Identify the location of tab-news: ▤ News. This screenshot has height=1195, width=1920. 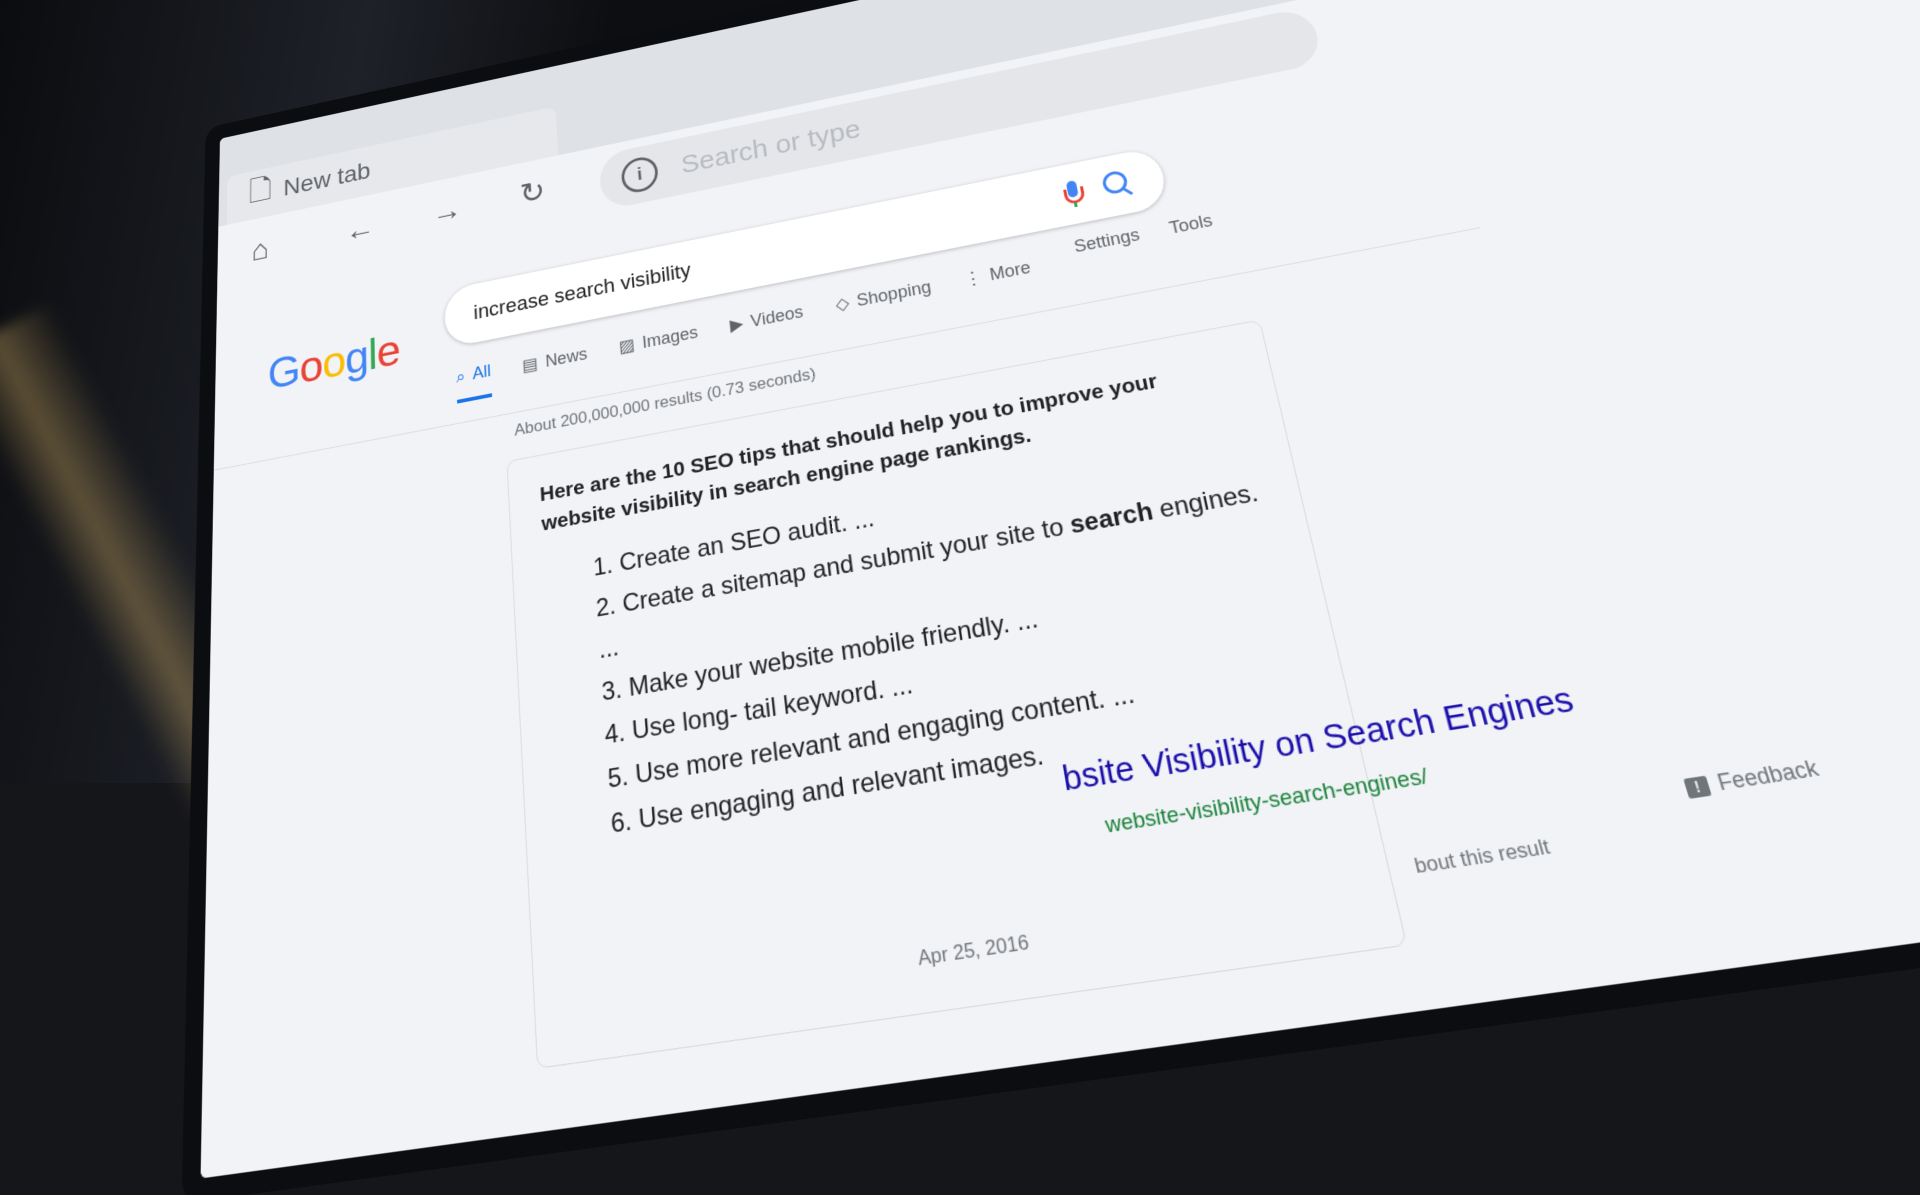
(555, 366).